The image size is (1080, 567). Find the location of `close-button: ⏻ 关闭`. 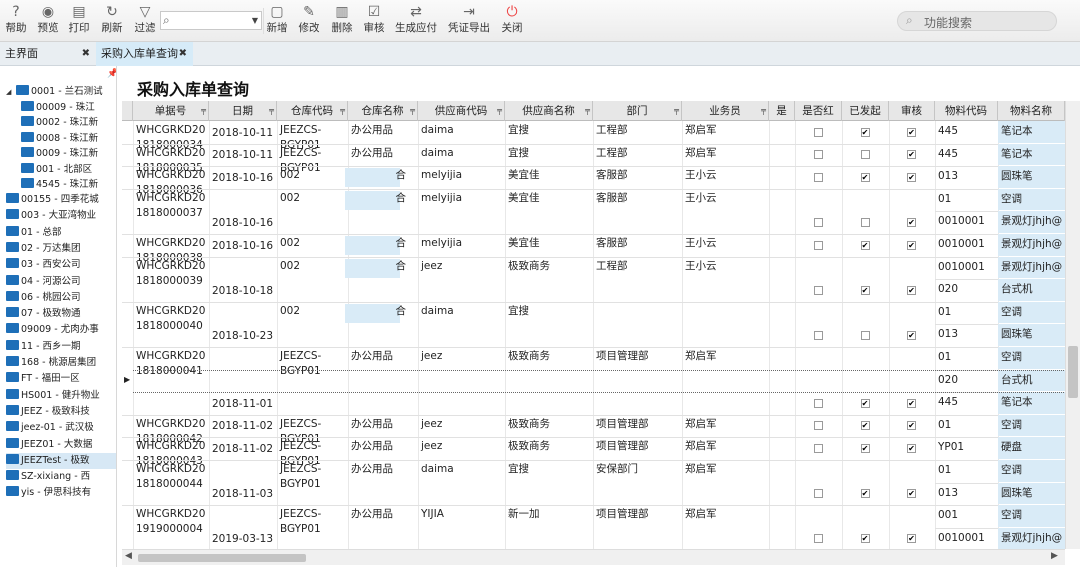

close-button: ⏻ 关闭 is located at coordinates (512, 21).